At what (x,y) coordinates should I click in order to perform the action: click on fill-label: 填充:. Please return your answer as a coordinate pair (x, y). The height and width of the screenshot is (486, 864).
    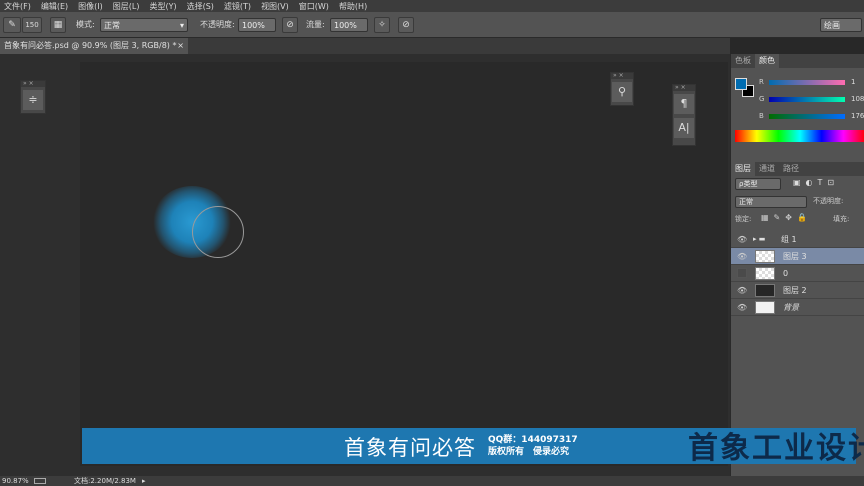
    Looking at the image, I should click on (841, 219).